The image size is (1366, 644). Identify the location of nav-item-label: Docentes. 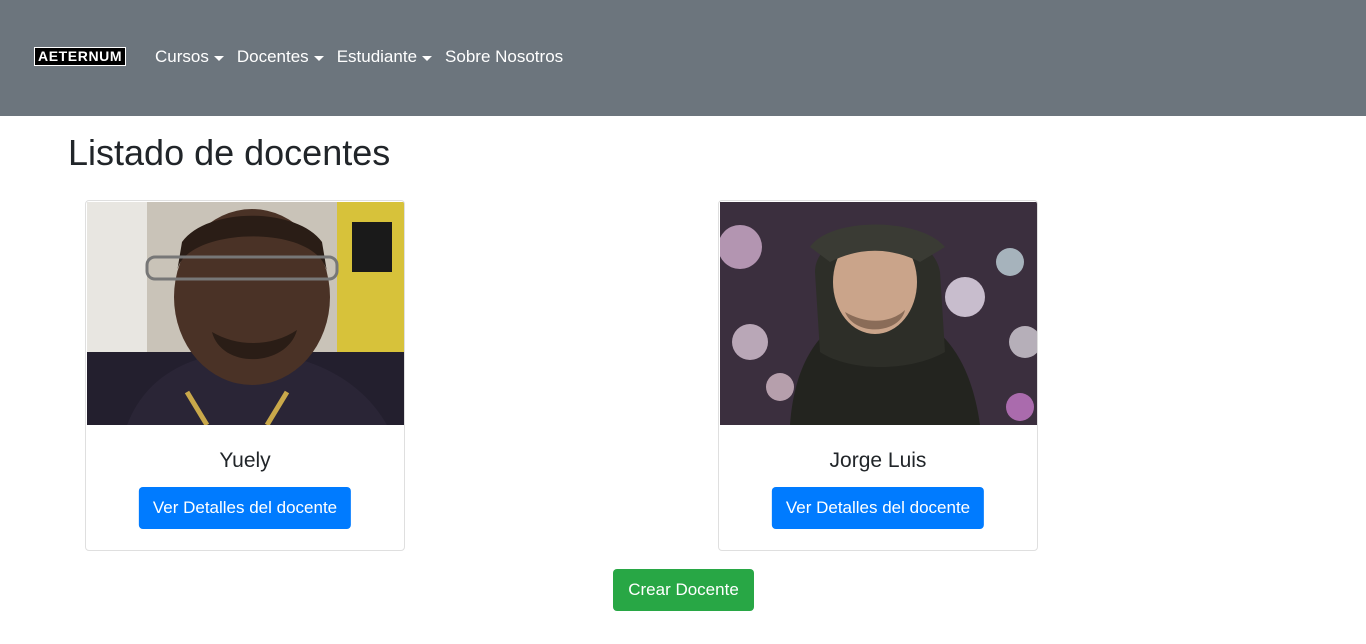
(272, 56).